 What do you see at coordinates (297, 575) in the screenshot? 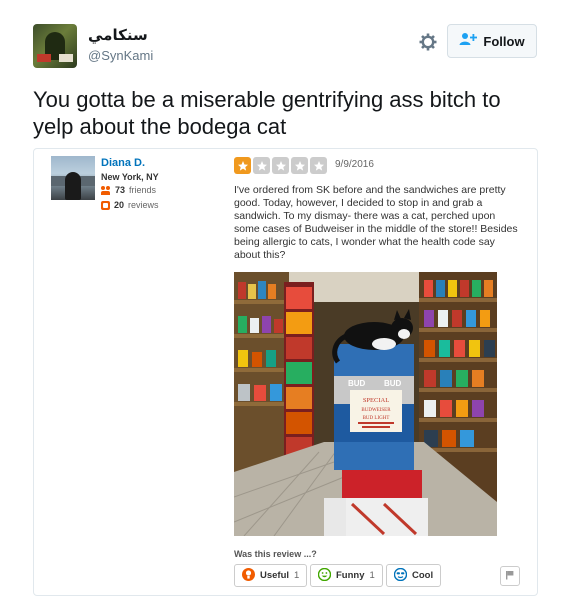
I see `useful-count: 1` at bounding box center [297, 575].